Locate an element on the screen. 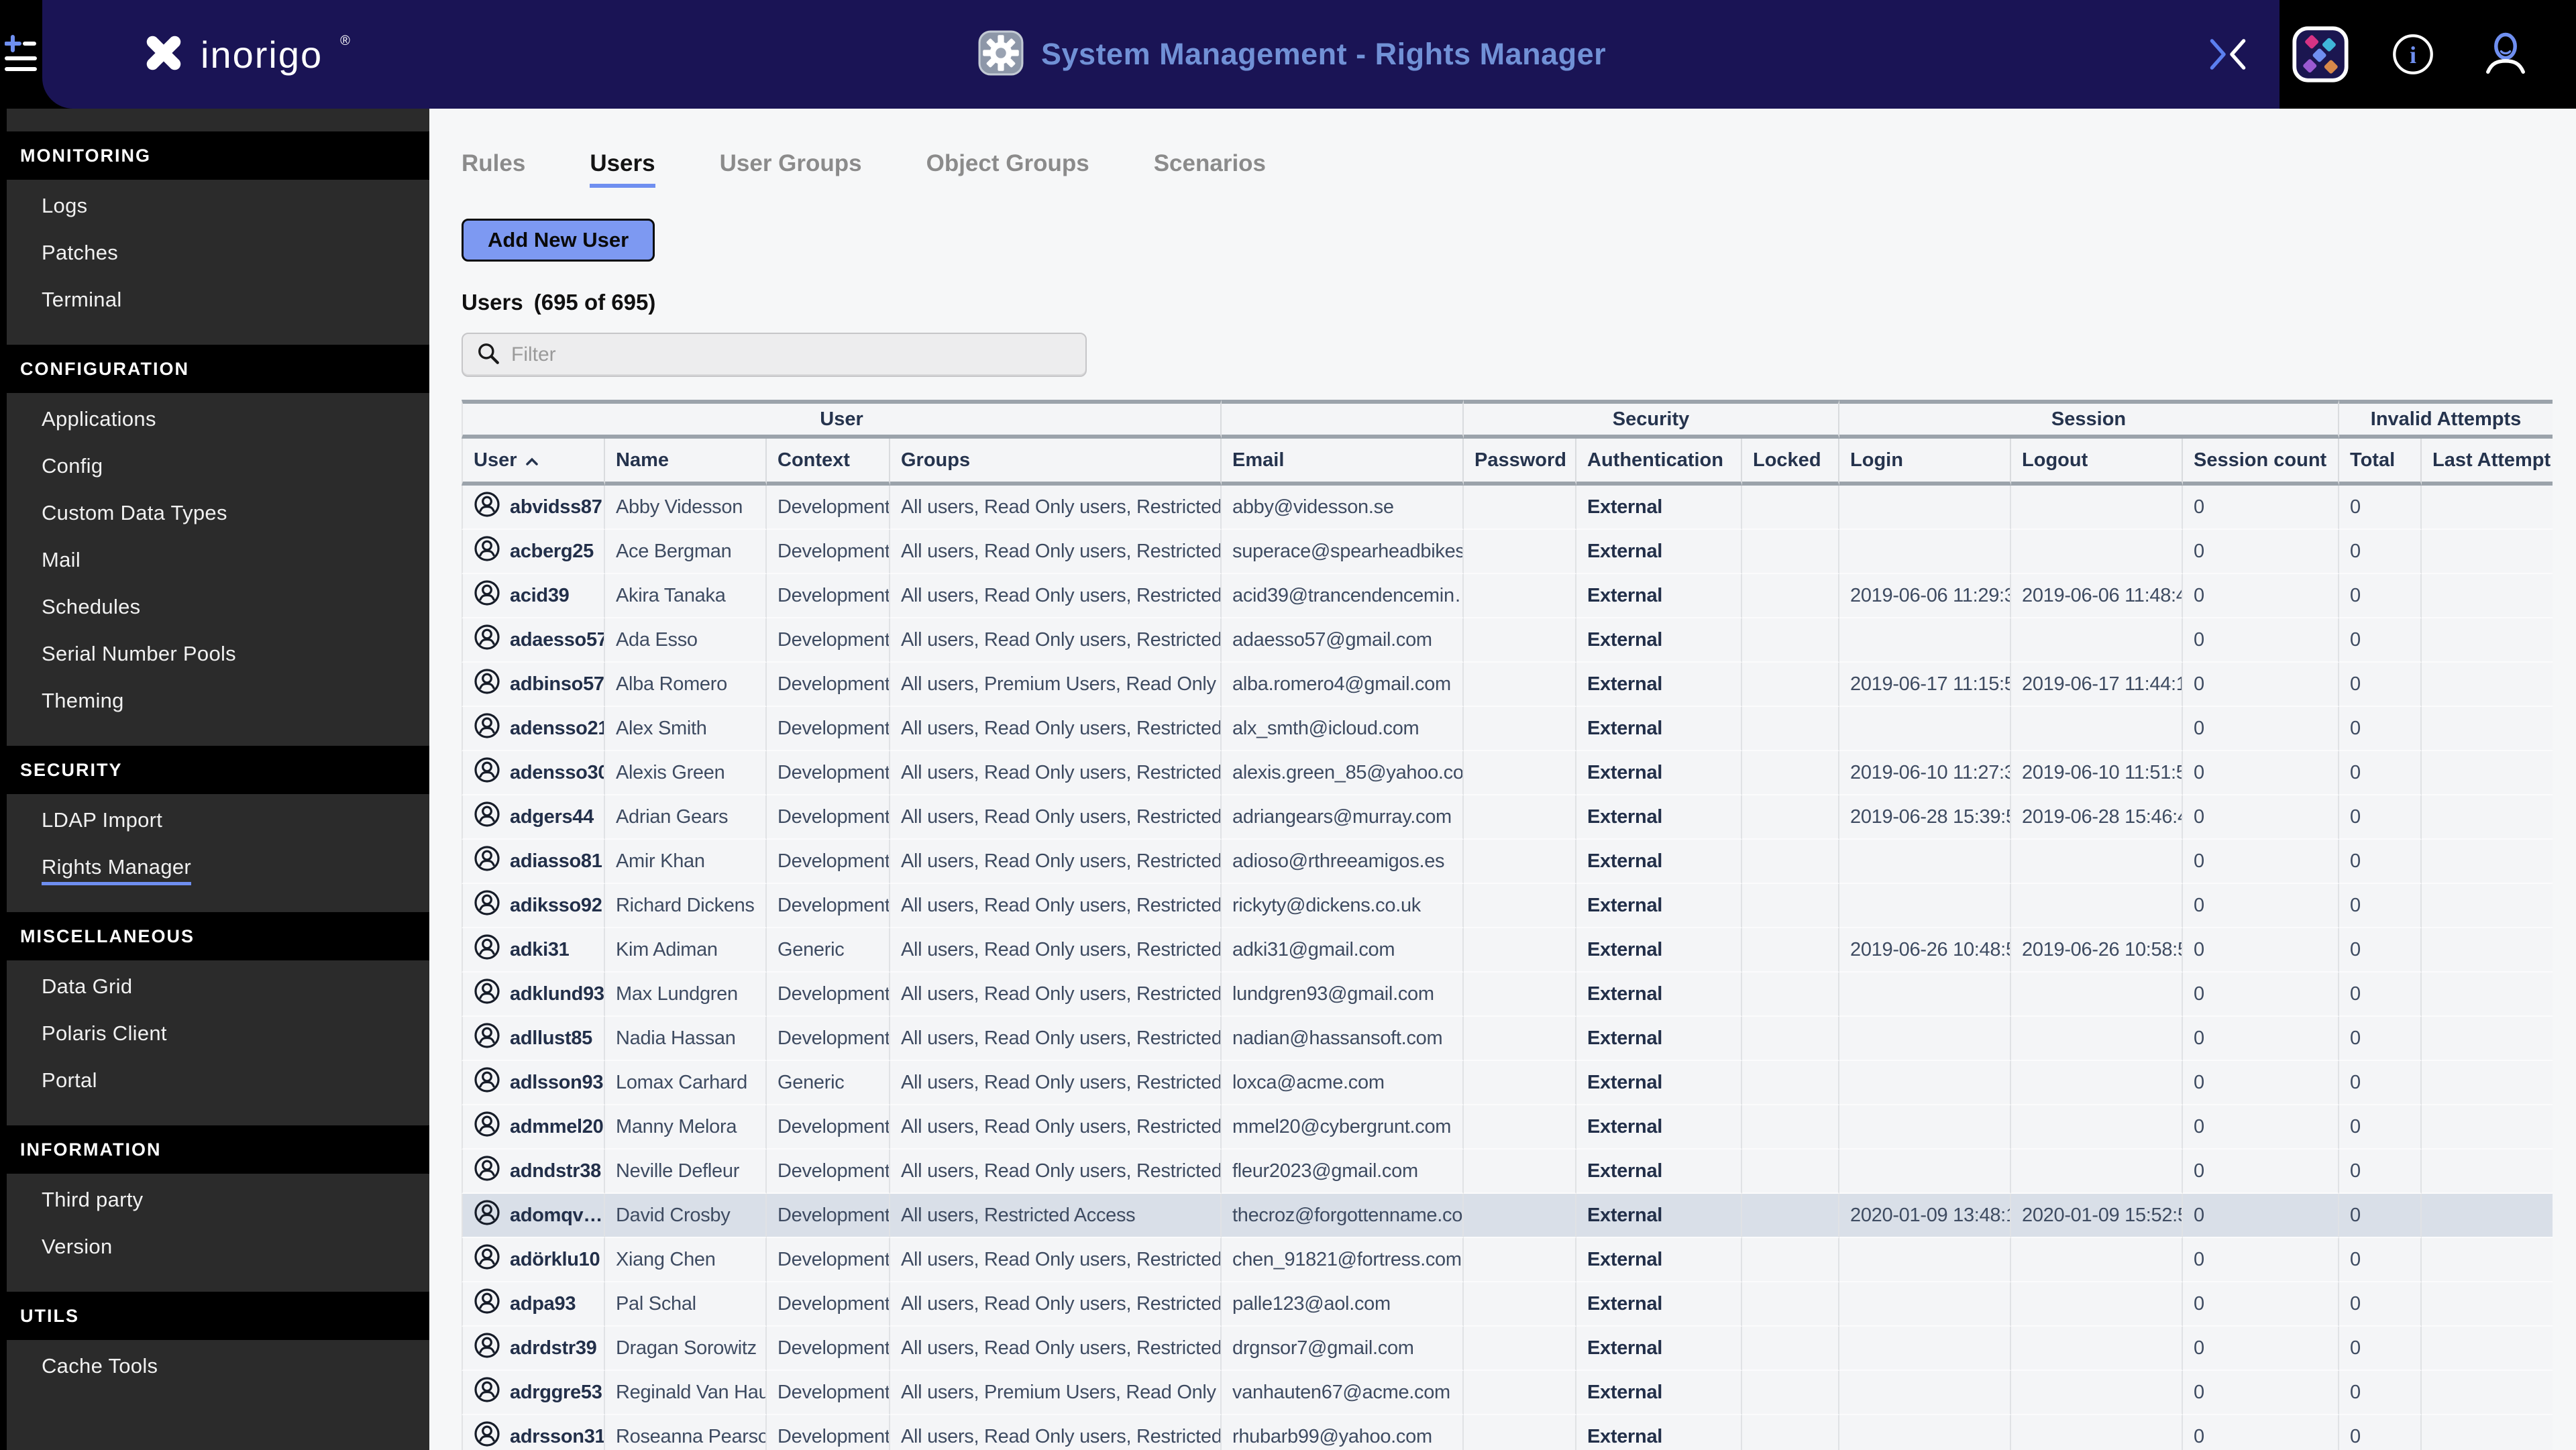 The image size is (2576, 1450). username-text: adensso30 is located at coordinates (557, 772).